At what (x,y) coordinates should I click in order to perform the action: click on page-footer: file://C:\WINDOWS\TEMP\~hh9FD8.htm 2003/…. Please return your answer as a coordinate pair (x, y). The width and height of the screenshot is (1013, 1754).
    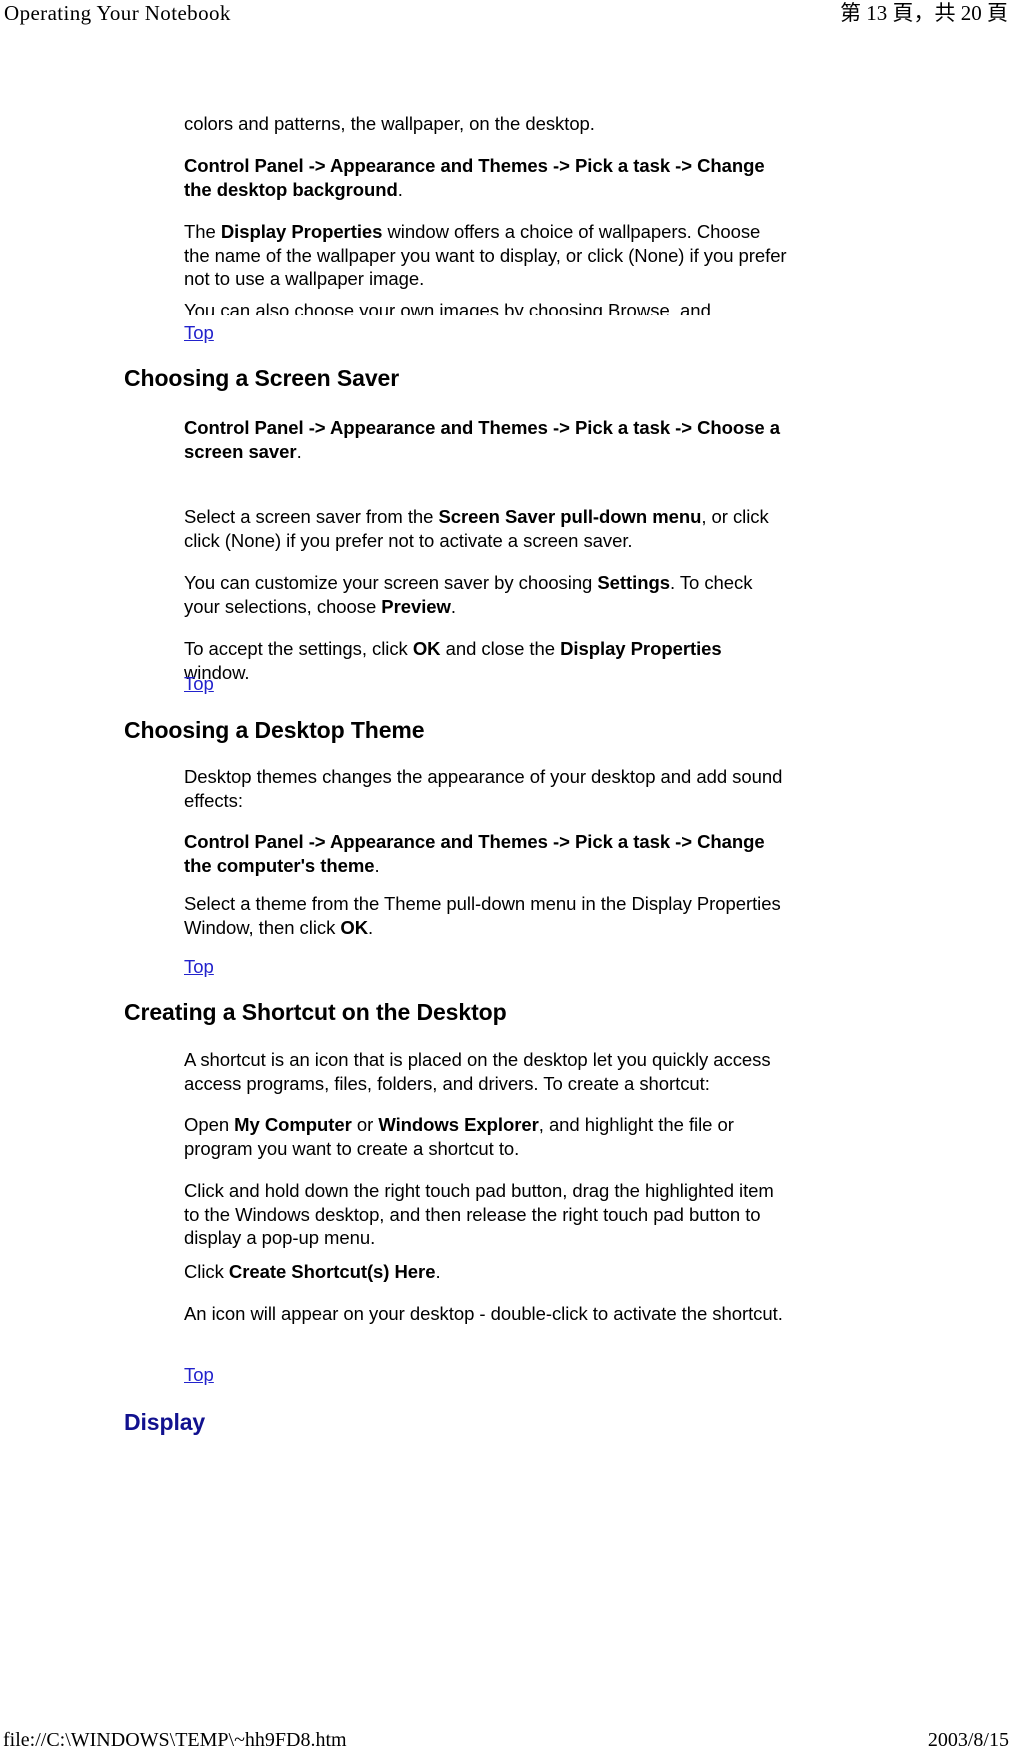
    Looking at the image, I should click on (506, 1741).